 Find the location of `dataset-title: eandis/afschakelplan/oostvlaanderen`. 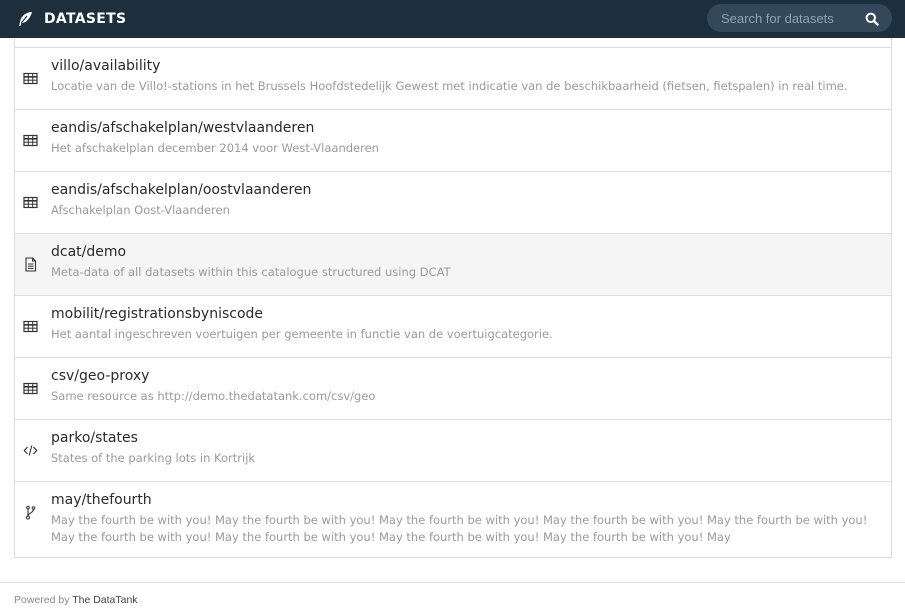

dataset-title: eandis/afschakelplan/oostvlaanderen is located at coordinates (463, 190).